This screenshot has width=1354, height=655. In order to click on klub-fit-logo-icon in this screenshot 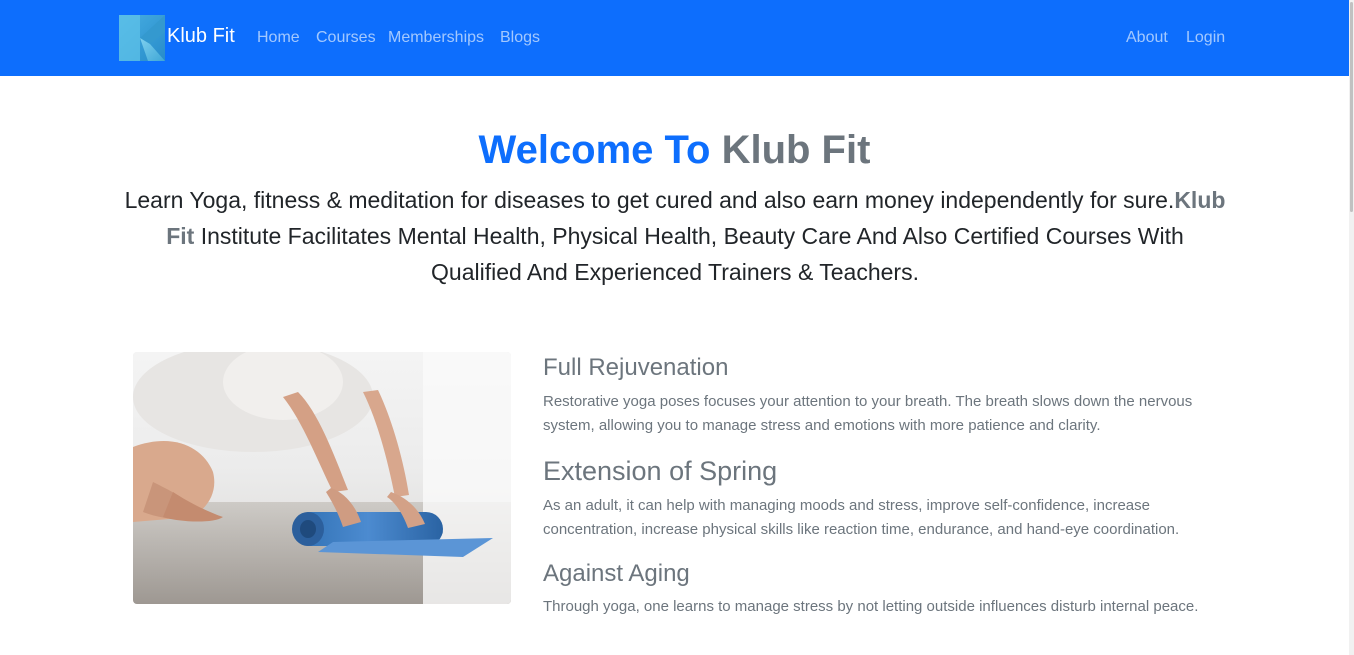, I will do `click(142, 38)`.